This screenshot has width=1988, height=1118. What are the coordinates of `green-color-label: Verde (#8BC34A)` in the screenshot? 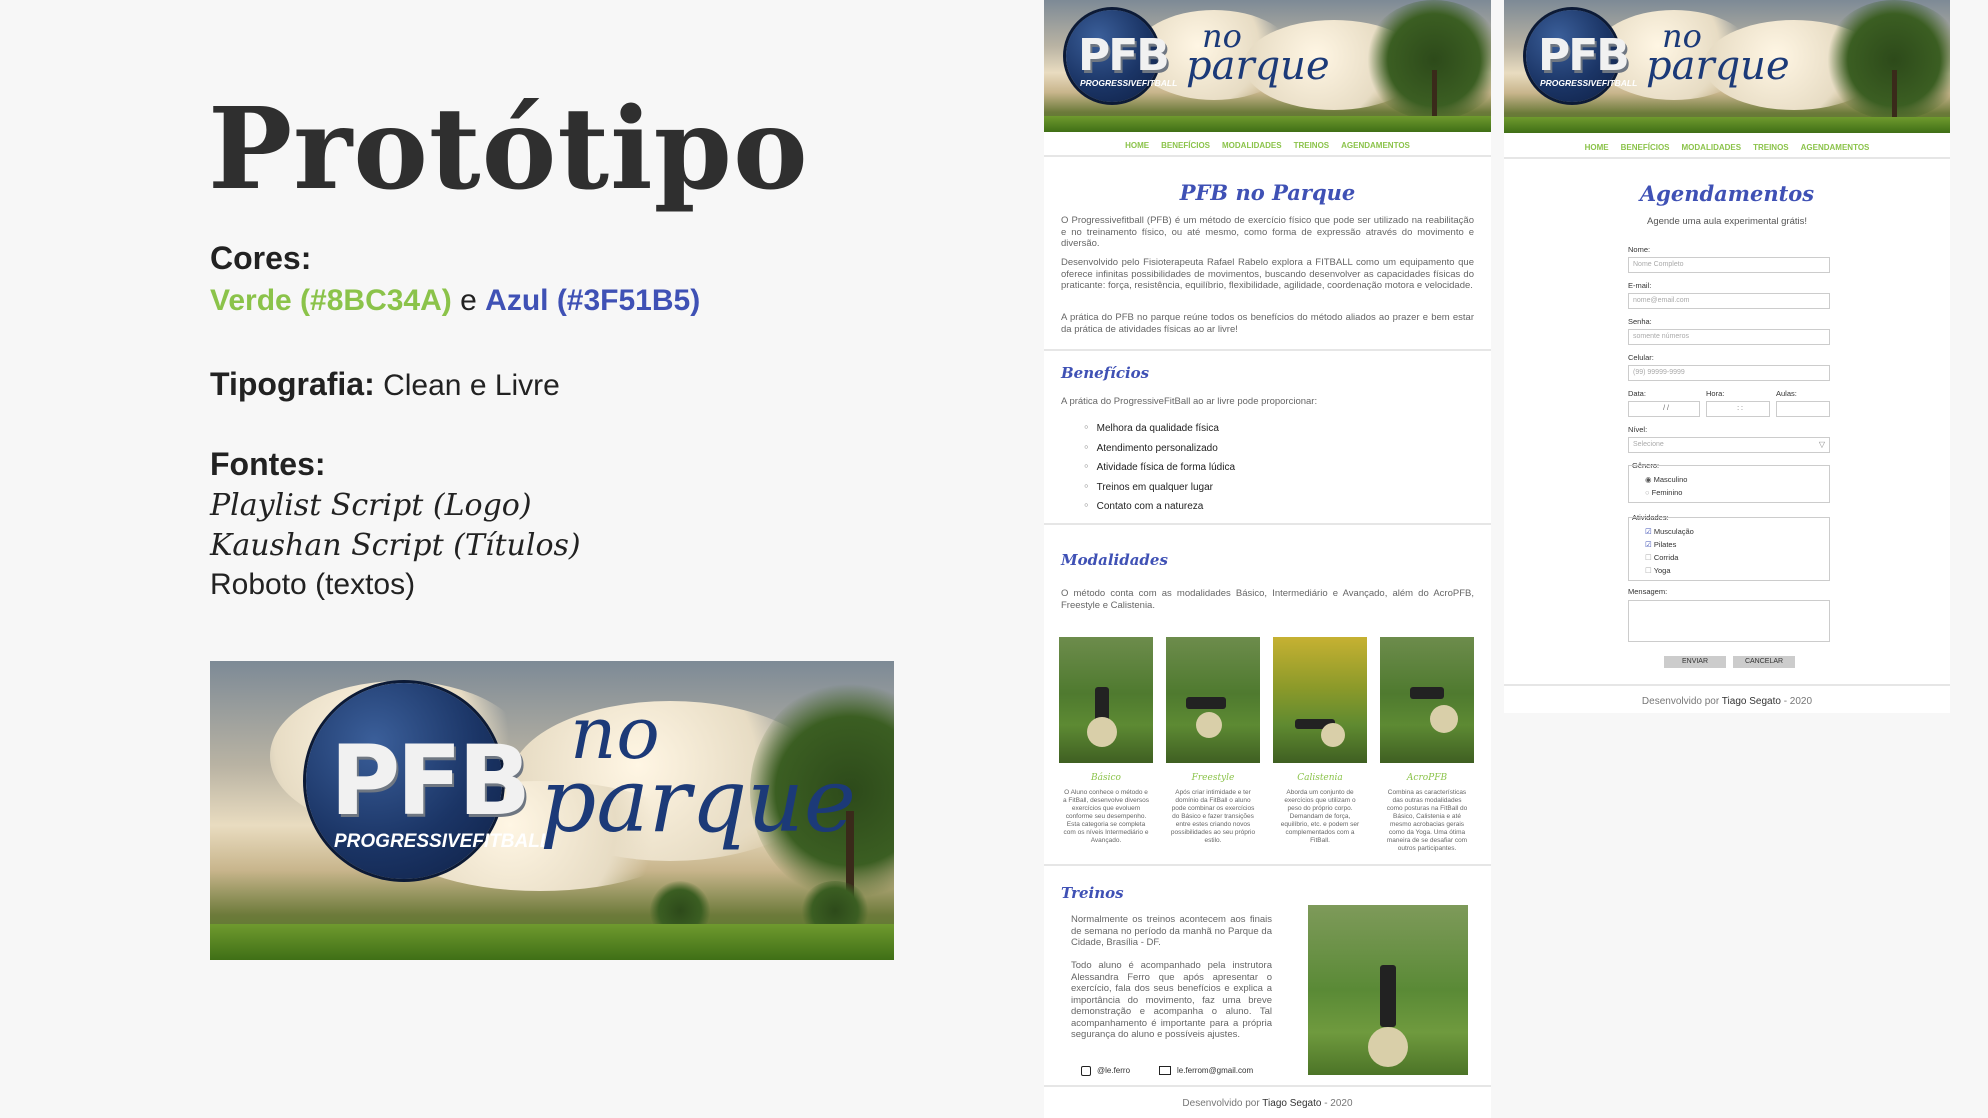 It's located at (331, 300).